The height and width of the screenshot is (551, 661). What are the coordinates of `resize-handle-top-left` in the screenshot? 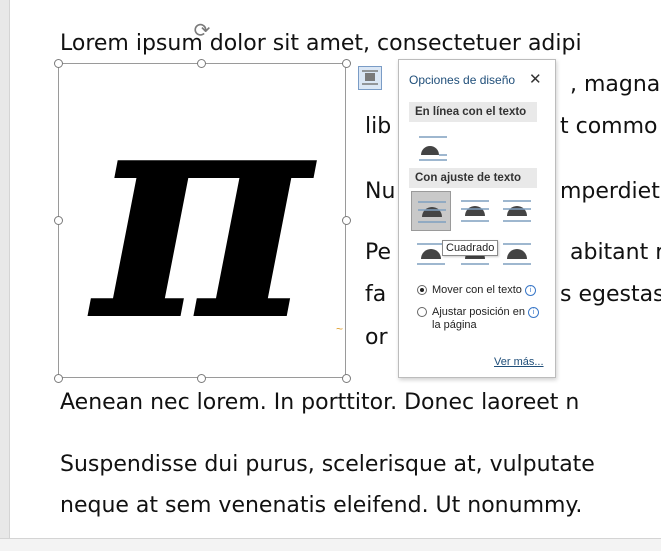 It's located at (58, 63).